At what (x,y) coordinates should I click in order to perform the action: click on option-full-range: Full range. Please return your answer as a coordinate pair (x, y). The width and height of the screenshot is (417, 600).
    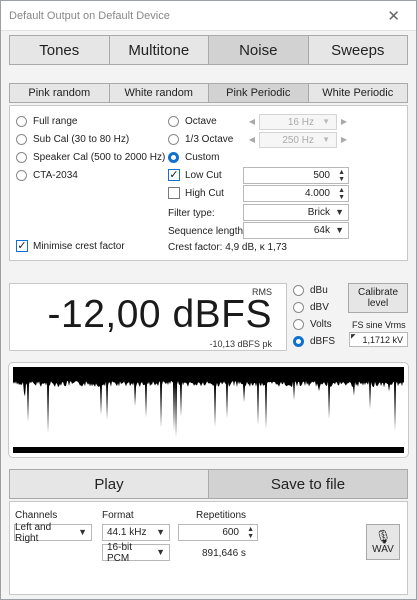
    Looking at the image, I should click on (46, 121).